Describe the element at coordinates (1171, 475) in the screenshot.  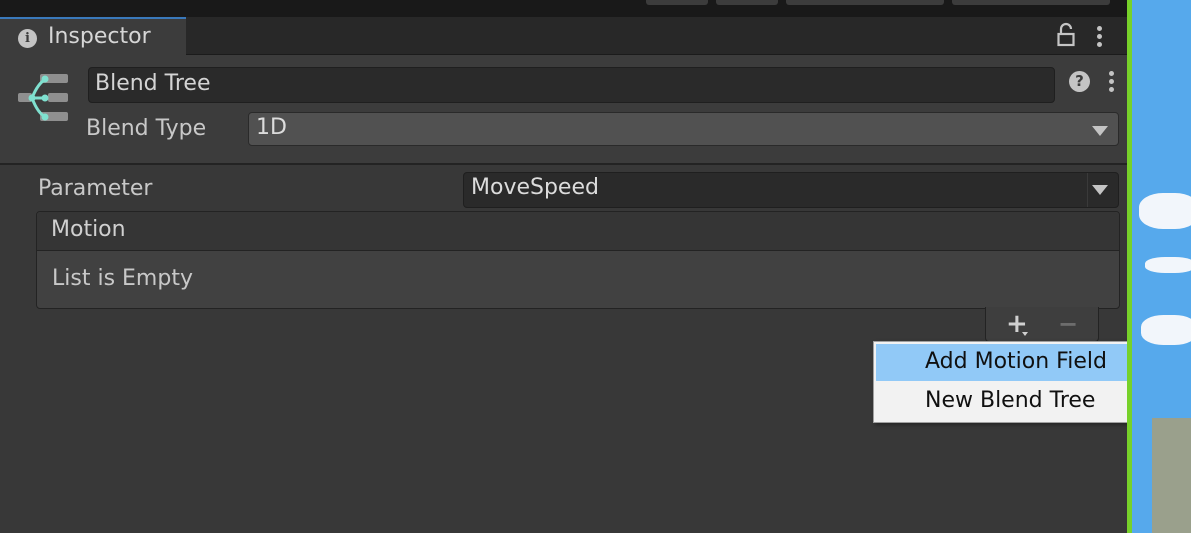
I see `scene-rock` at that location.